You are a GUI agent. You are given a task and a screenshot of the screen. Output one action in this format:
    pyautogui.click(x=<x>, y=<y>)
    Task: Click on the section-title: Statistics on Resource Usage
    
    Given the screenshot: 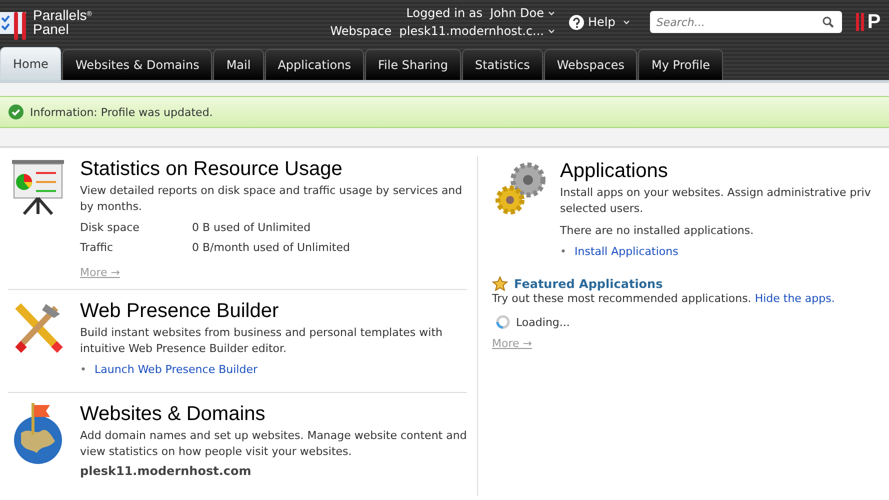 What is the action you would take?
    pyautogui.click(x=212, y=169)
    